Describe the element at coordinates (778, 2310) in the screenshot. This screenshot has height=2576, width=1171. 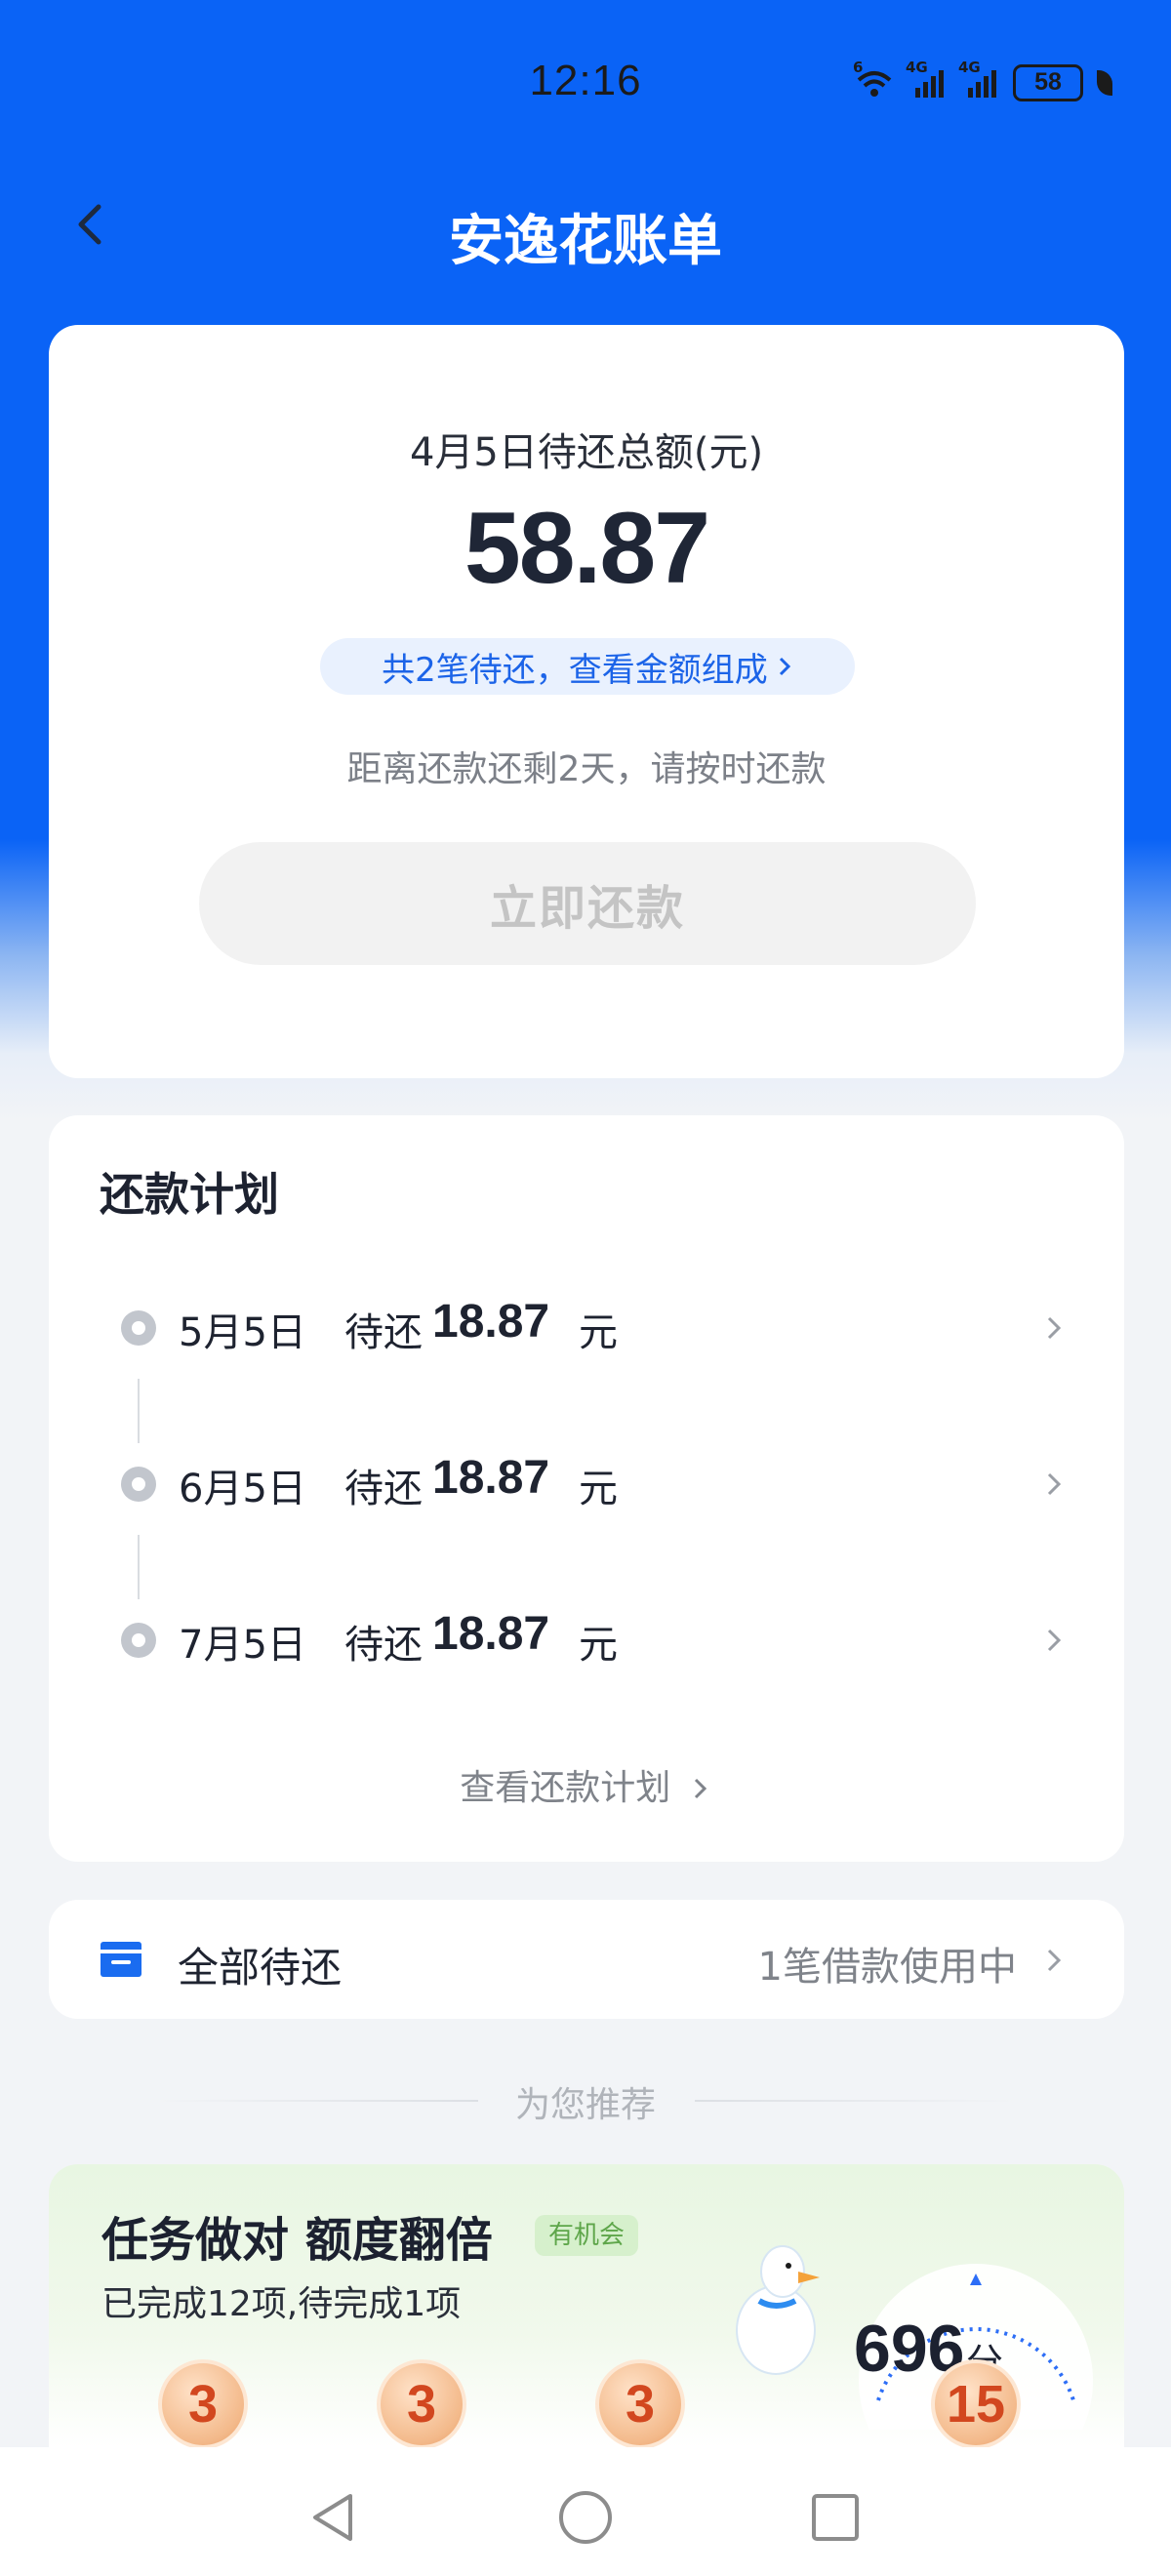
I see `goose-mascot-icon` at that location.